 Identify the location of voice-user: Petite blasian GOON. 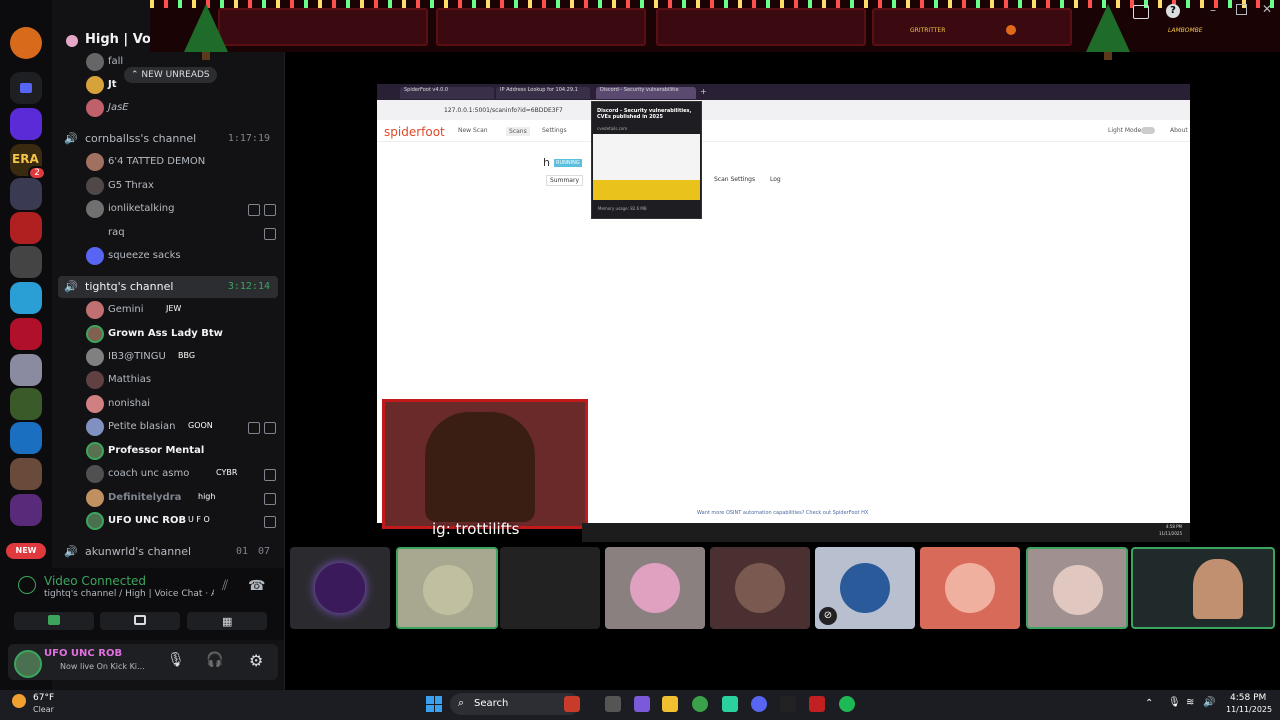
(181, 427).